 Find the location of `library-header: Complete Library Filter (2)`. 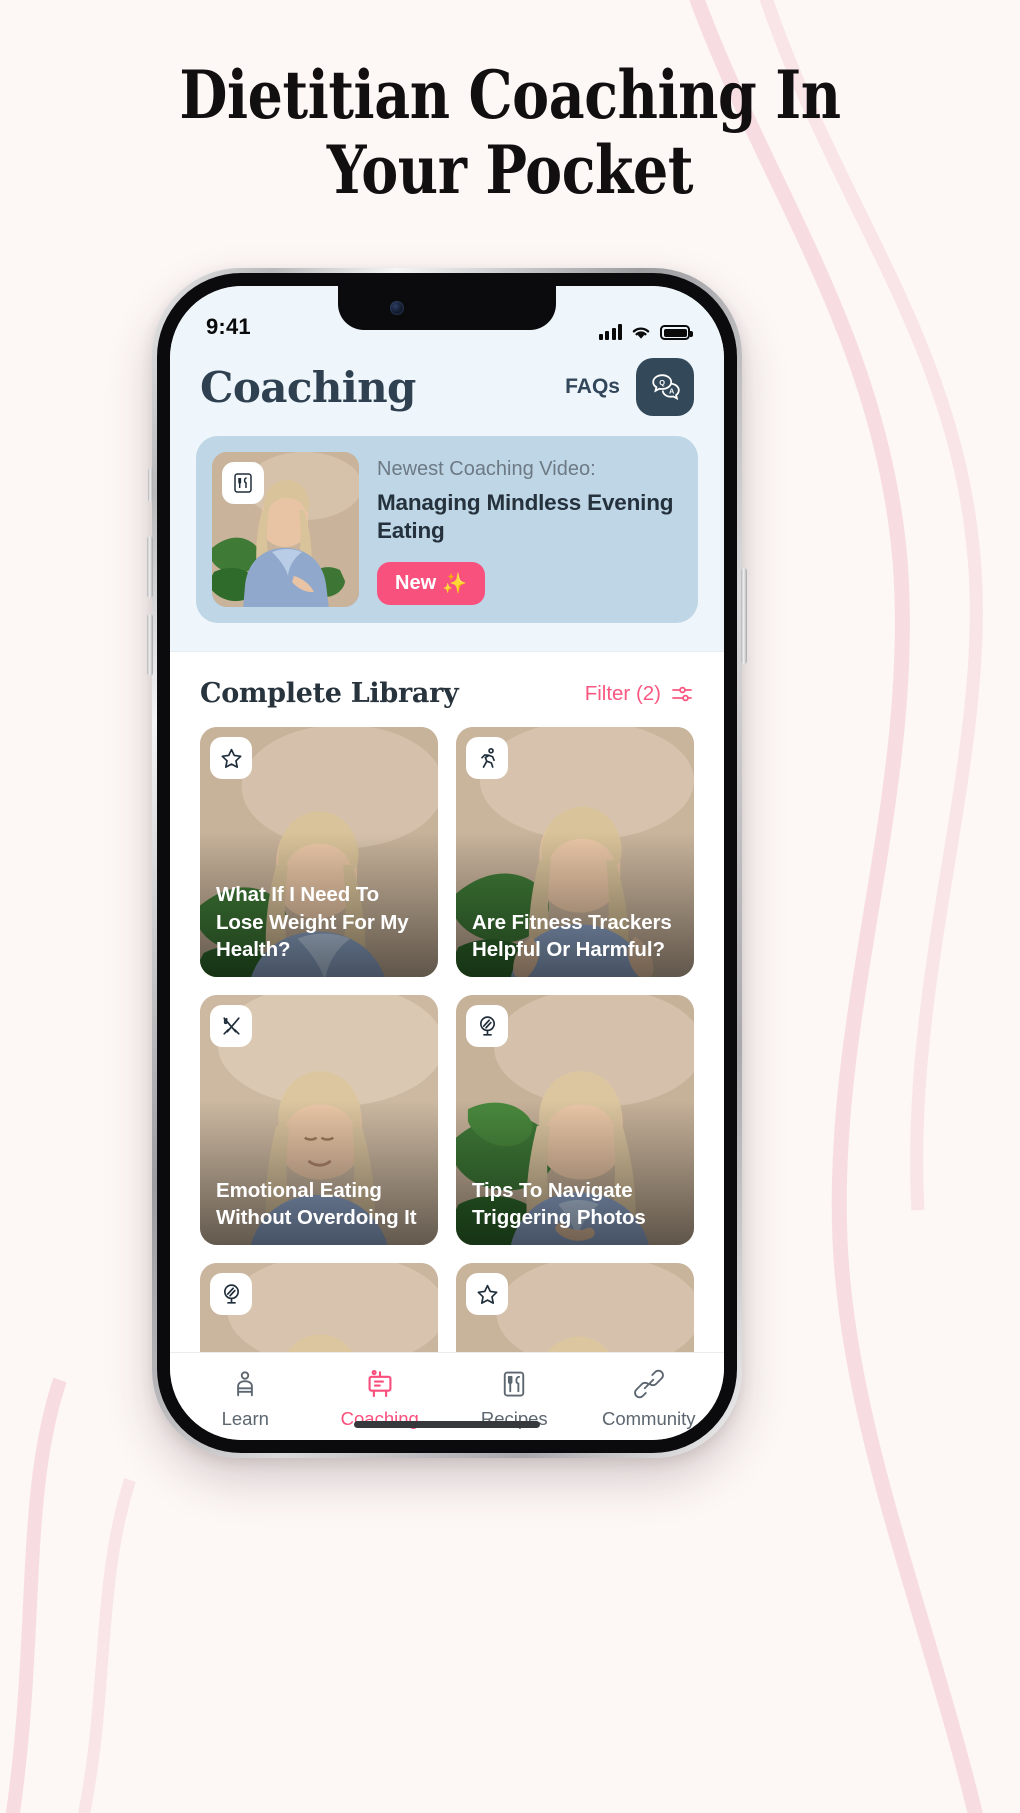

library-header: Complete Library Filter (2) is located at coordinates (447, 689).